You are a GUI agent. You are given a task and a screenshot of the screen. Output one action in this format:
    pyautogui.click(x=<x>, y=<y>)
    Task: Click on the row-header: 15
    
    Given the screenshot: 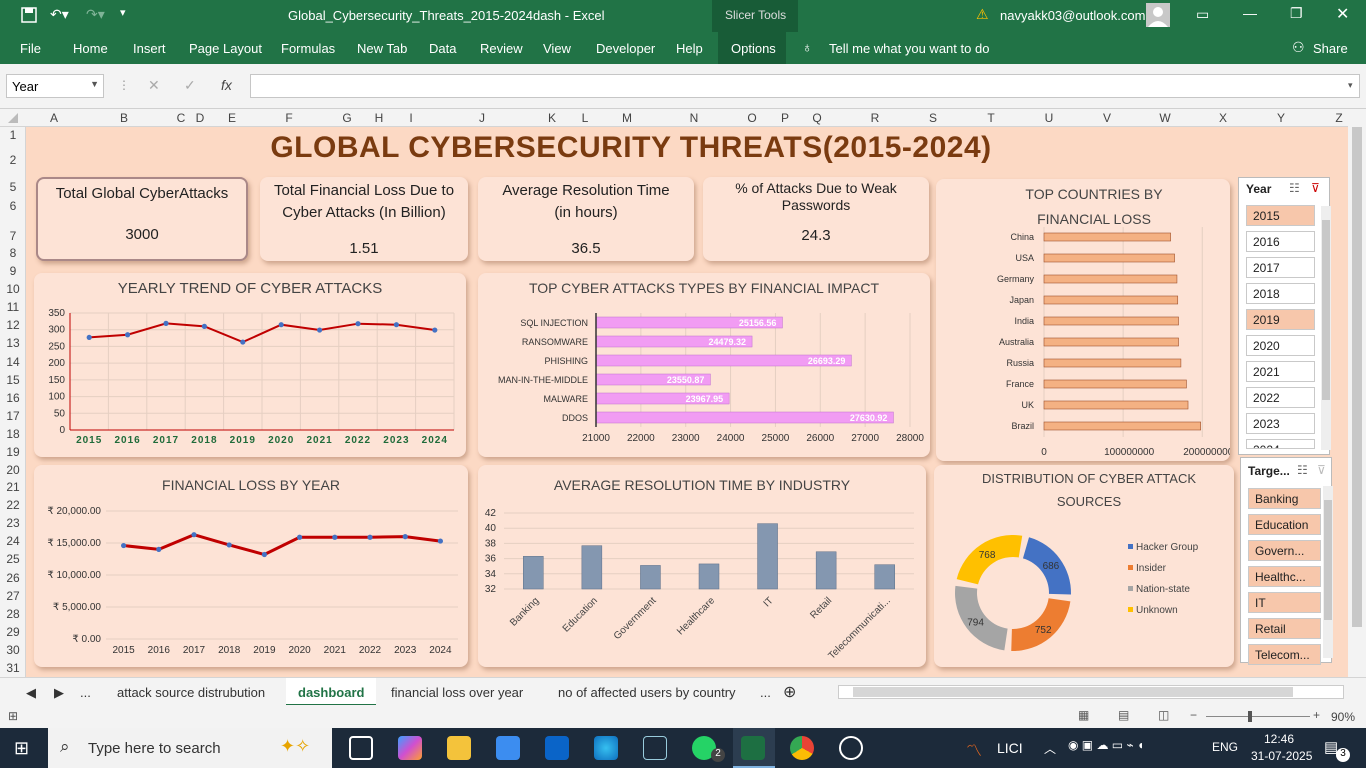 What is the action you would take?
    pyautogui.click(x=13, y=380)
    